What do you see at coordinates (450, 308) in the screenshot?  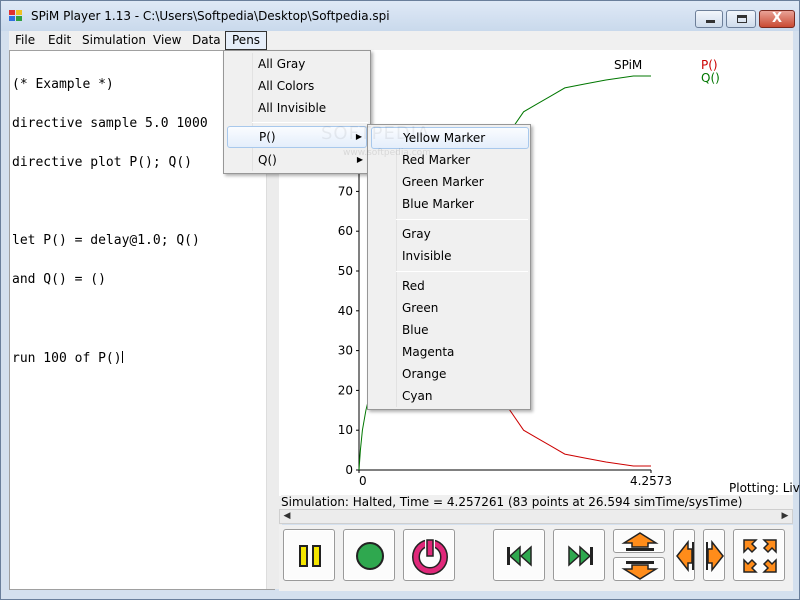 I see `menu-item-green: Green` at bounding box center [450, 308].